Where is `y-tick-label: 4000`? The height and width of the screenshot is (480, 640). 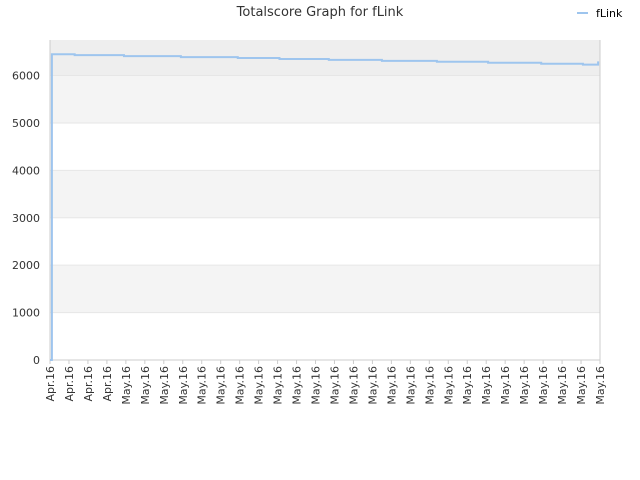
y-tick-label: 4000 is located at coordinates (26, 170).